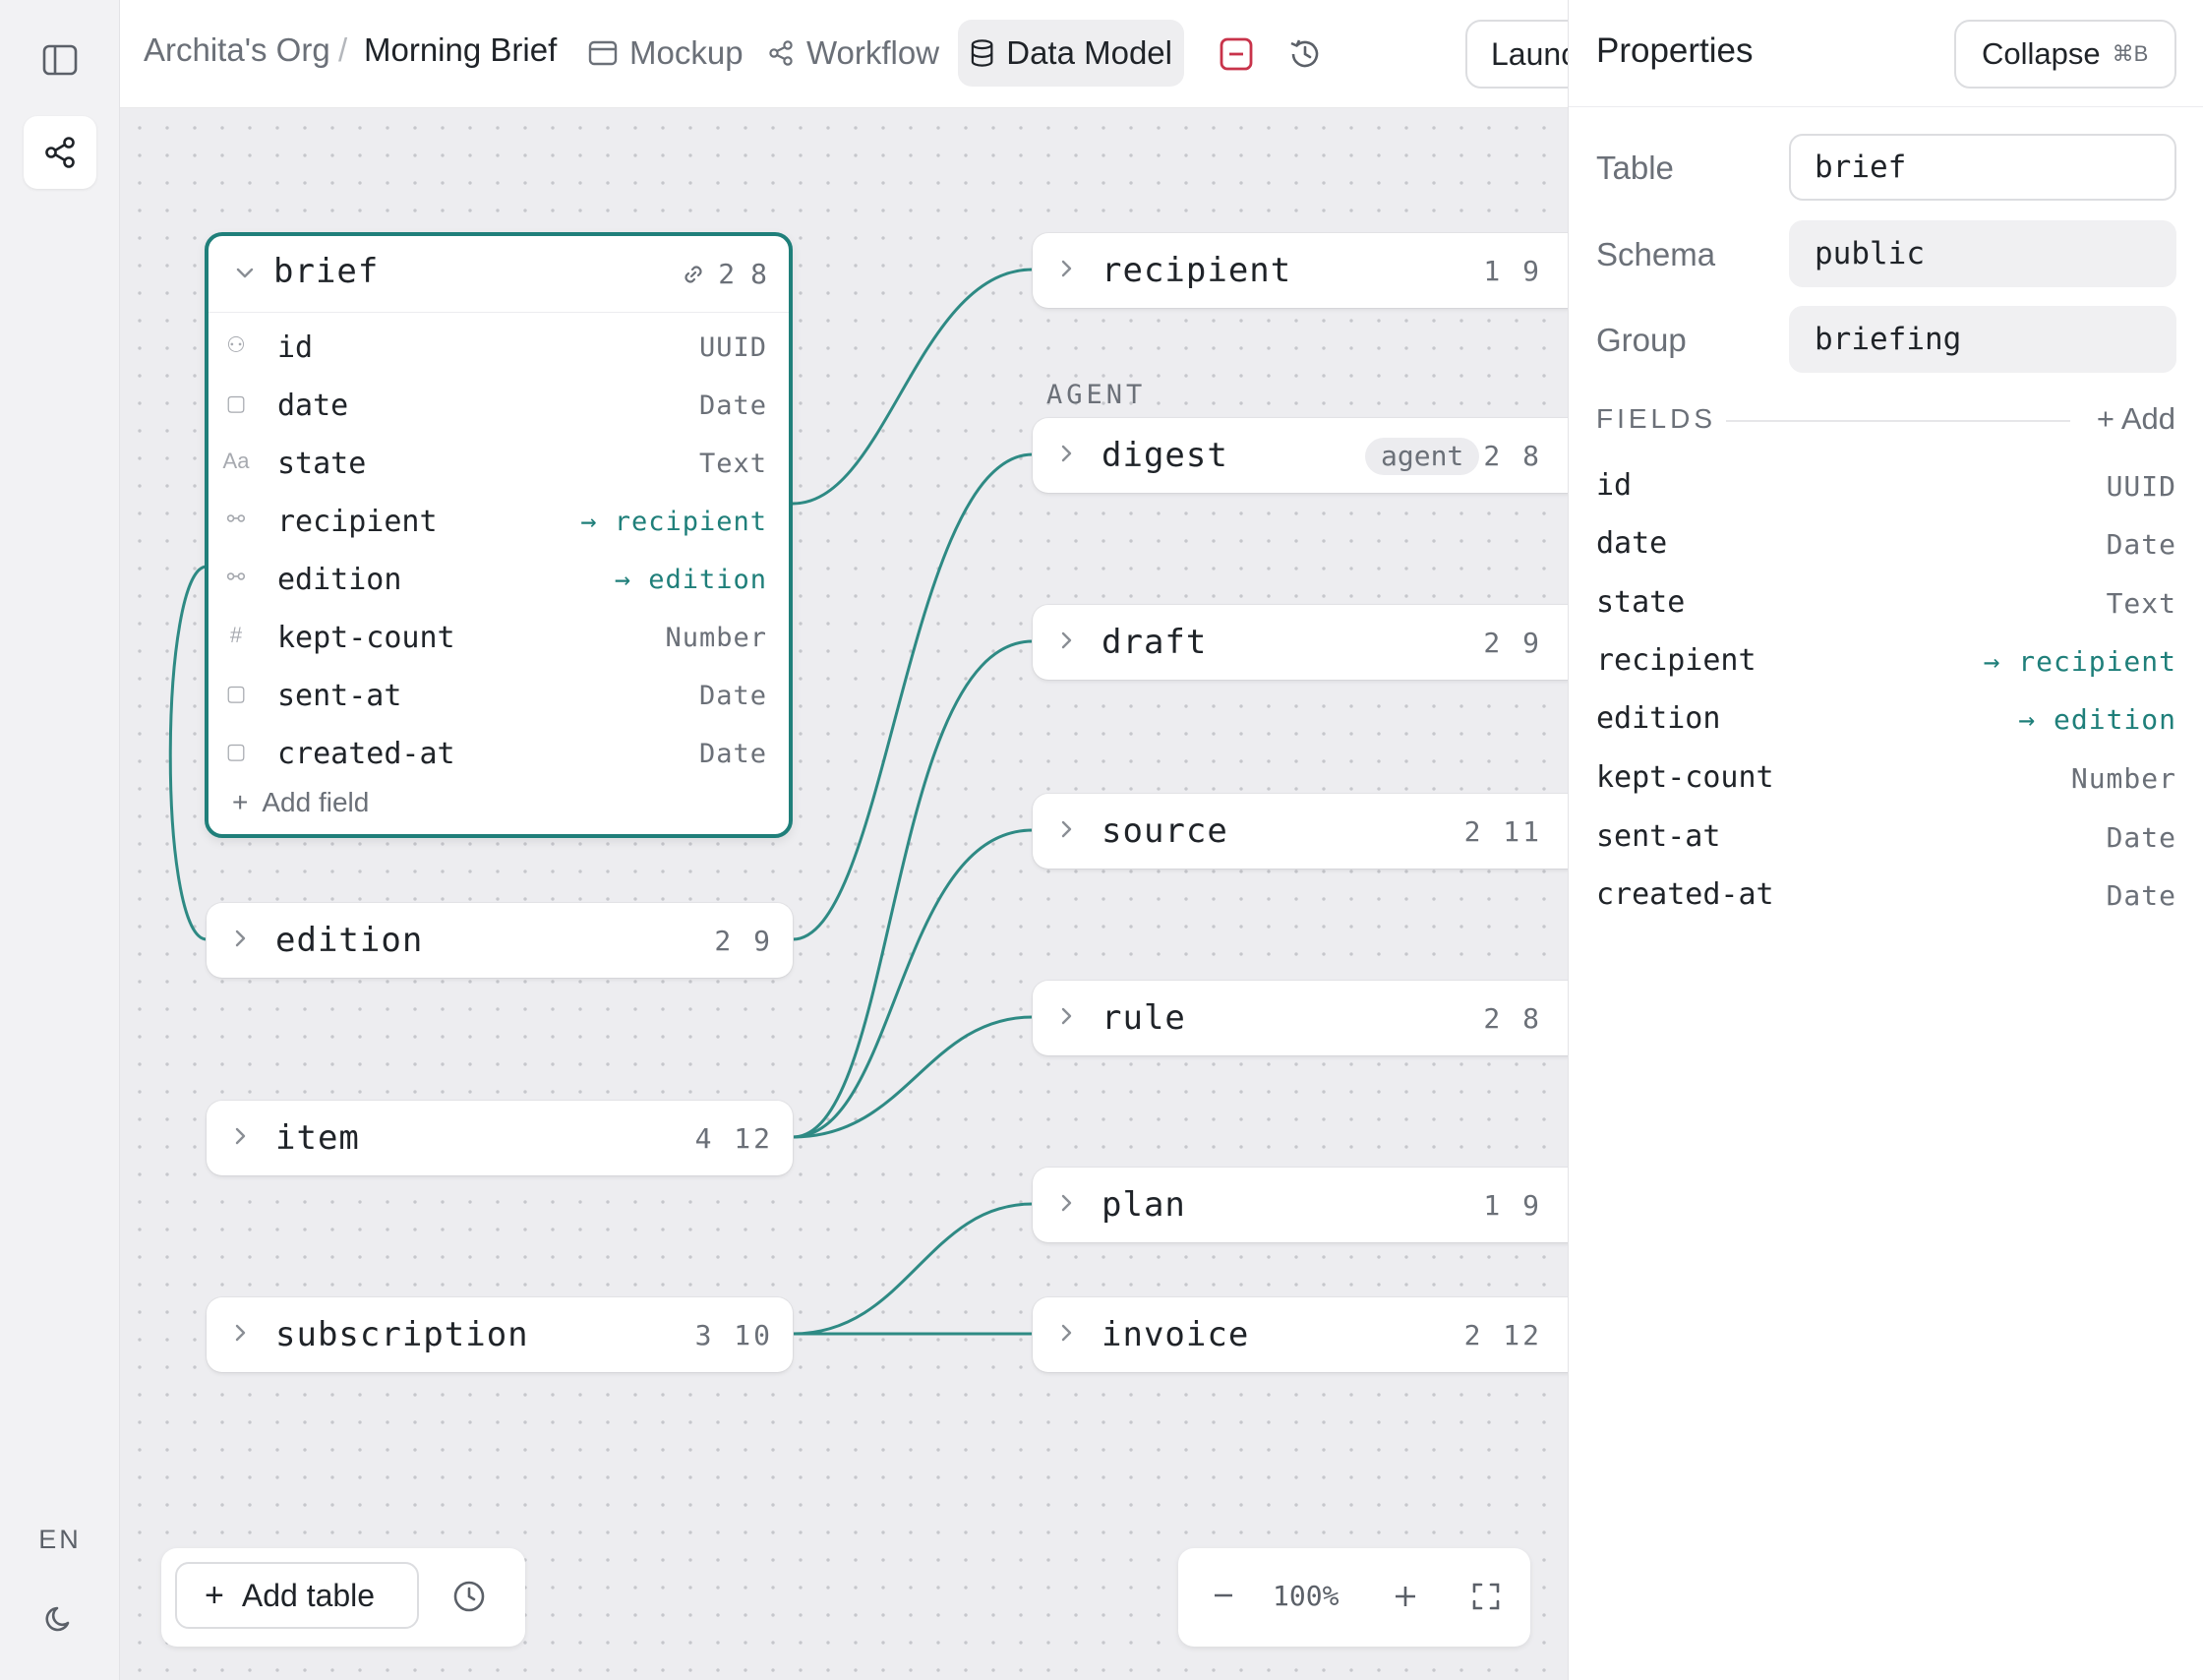 The image size is (2203, 1680). Describe the element at coordinates (1886, 781) in the screenshot. I see `panel-field-row: kept-count Number` at that location.